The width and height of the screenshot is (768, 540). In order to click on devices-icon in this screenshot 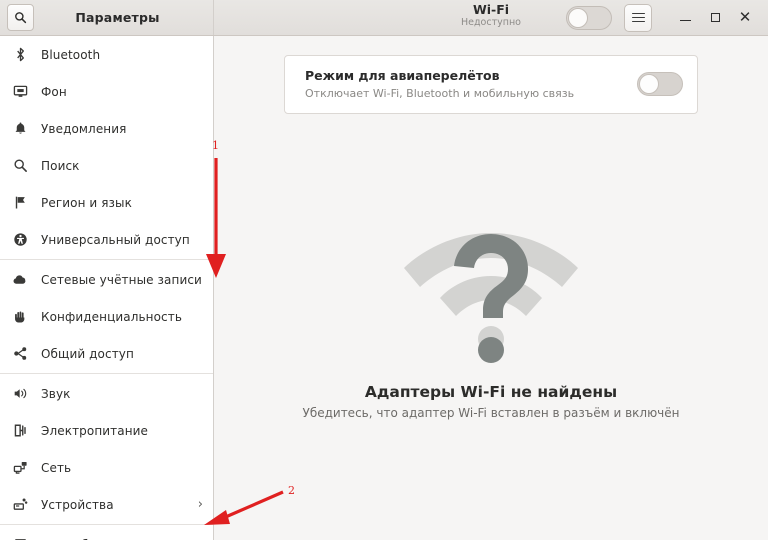, I will do `click(20, 505)`.